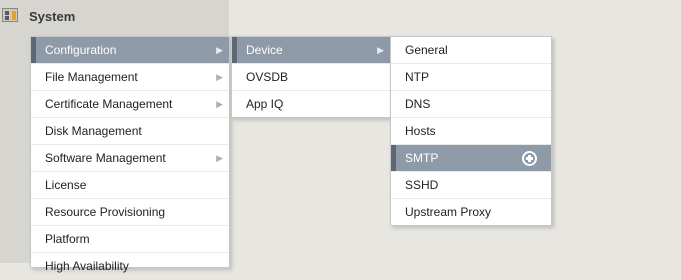  What do you see at coordinates (67, 239) in the screenshot?
I see `menu-item-label: Platform` at bounding box center [67, 239].